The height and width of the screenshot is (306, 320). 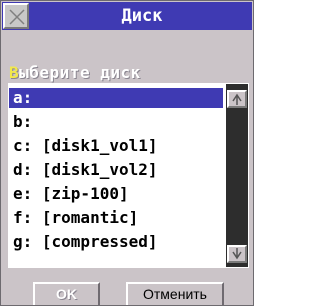 What do you see at coordinates (237, 175) in the screenshot?
I see `drive-list-scrollbar` at bounding box center [237, 175].